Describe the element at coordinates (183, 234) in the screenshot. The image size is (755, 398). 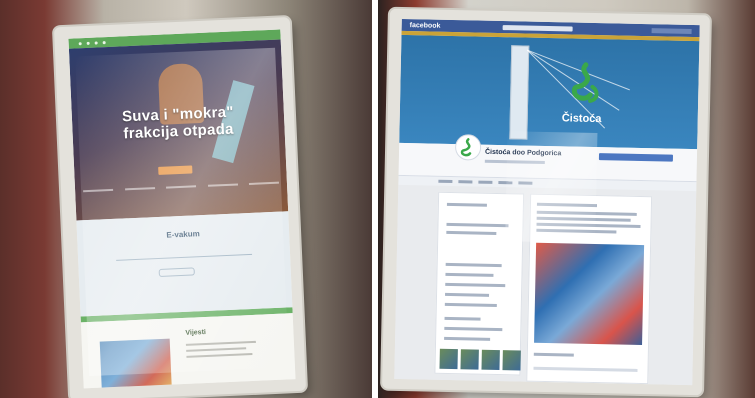
I see `evakum-title: E-vakum` at that location.